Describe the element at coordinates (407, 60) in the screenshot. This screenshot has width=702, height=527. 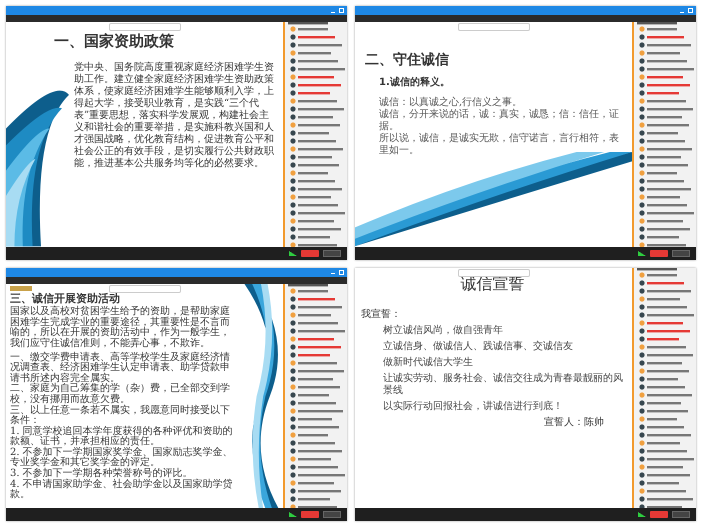
I see `slide-title: 二、守住诚信` at that location.